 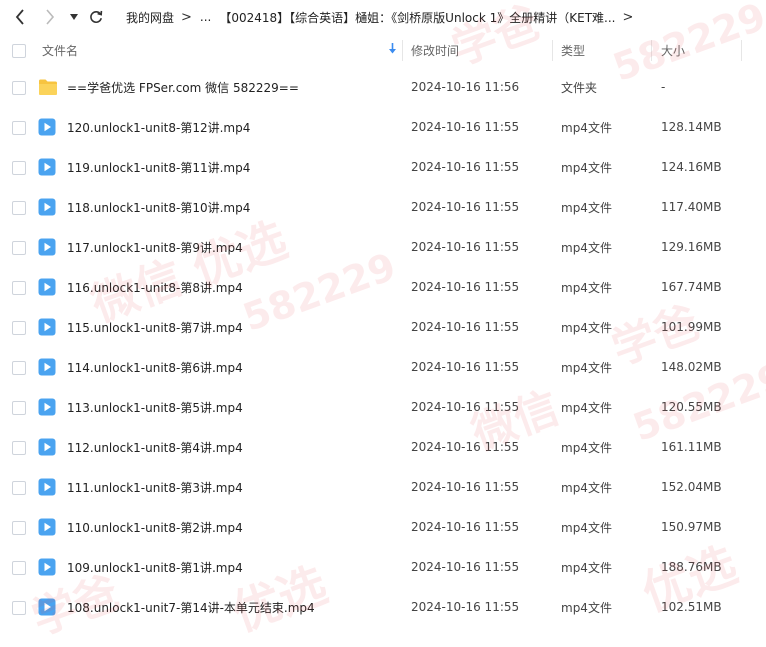 I want to click on arrow-down-icon, so click(x=392, y=49).